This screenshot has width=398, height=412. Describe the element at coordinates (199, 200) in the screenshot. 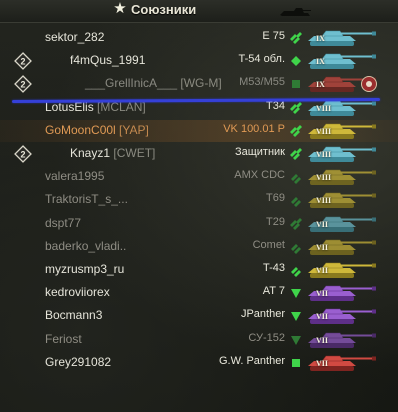

I see `player-row: TraktorisT_s_... T69 VIII` at that location.